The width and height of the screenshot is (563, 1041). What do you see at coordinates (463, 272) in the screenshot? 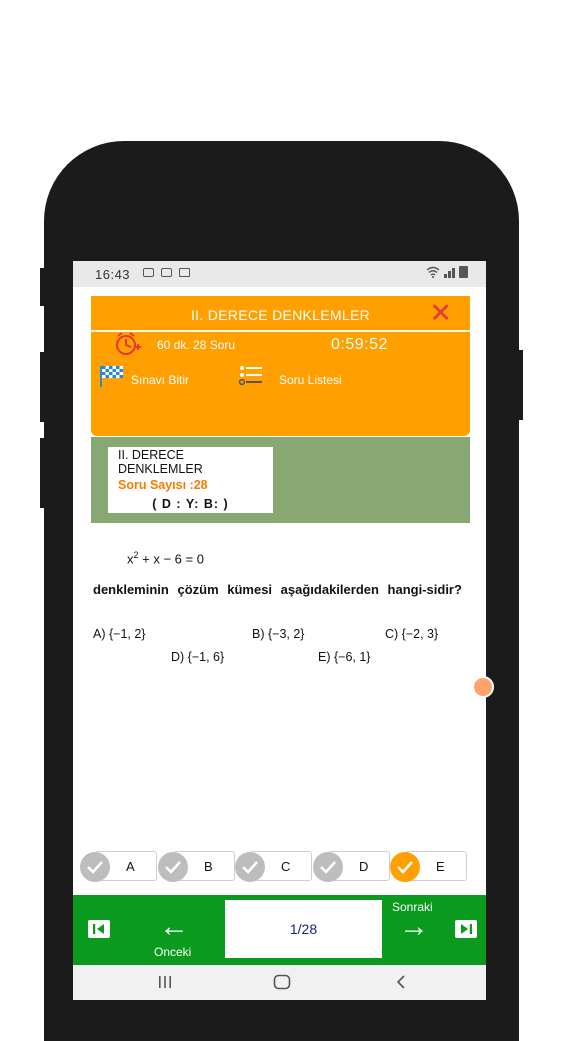
I see `battery-icon` at bounding box center [463, 272].